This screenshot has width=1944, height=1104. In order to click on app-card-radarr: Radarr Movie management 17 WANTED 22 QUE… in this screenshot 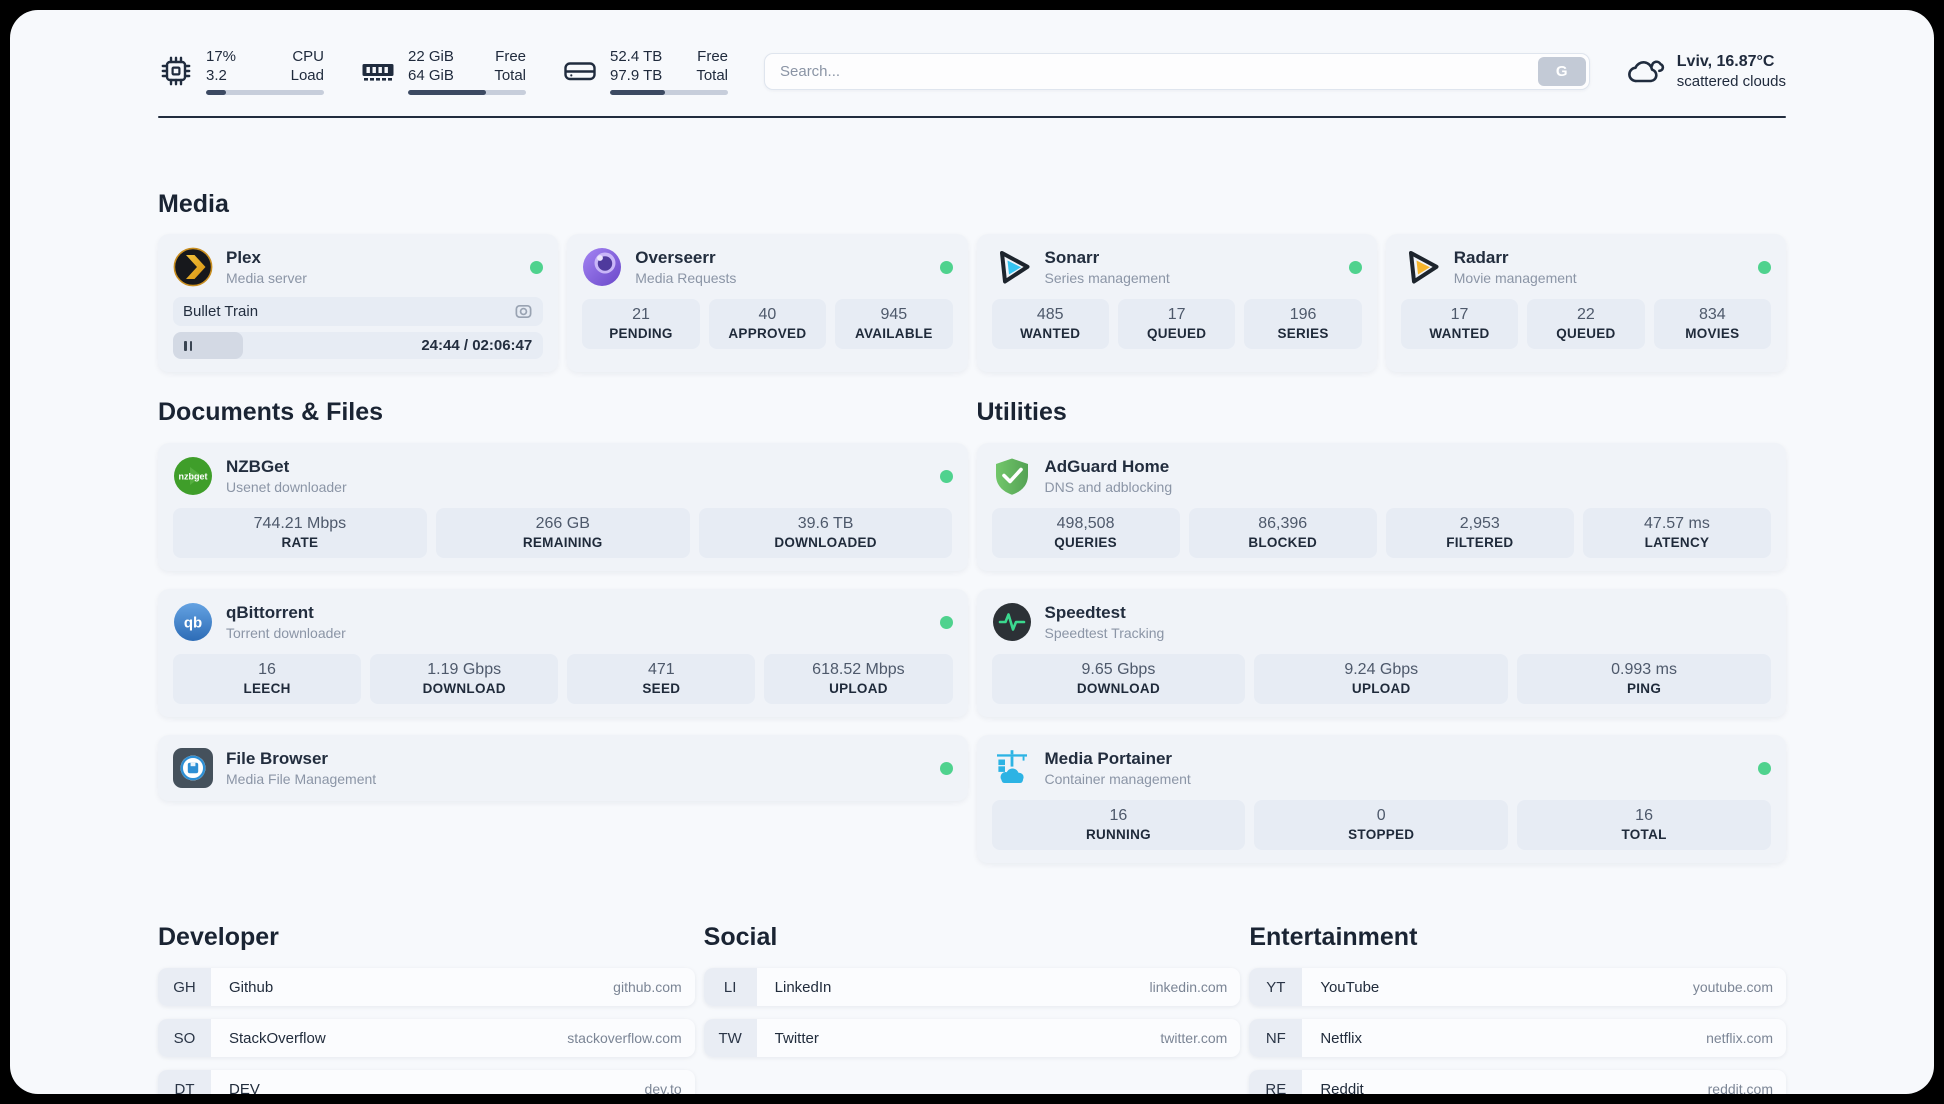, I will do `click(1585, 303)`.